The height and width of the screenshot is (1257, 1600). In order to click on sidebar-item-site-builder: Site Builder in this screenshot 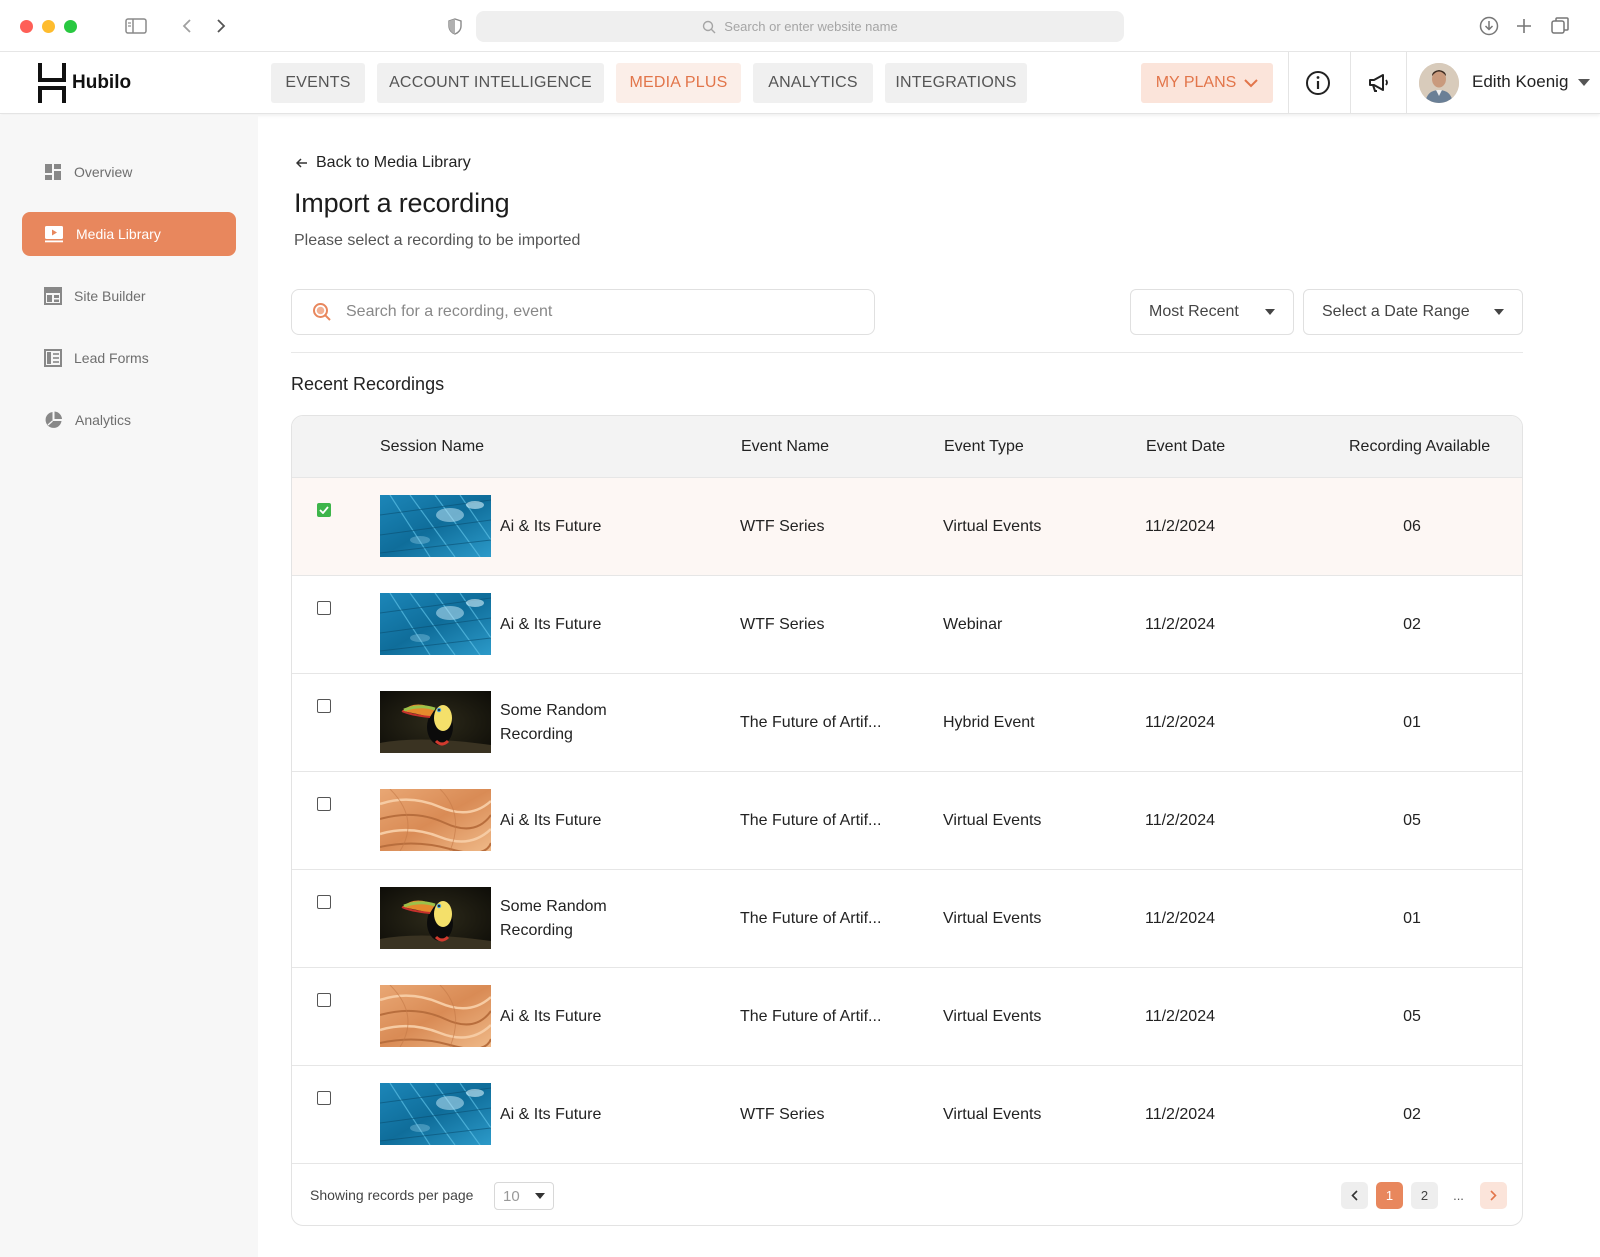, I will do `click(129, 296)`.